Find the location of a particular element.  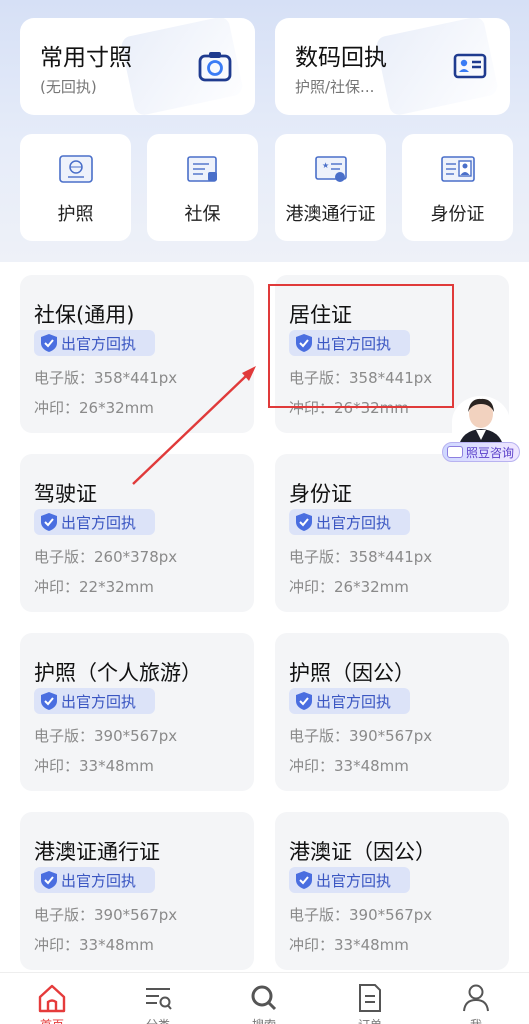

photo-spec-card: 护照（因公） 出官方回执电子版：390*567px 冲印：33*48mm is located at coordinates (392, 712).